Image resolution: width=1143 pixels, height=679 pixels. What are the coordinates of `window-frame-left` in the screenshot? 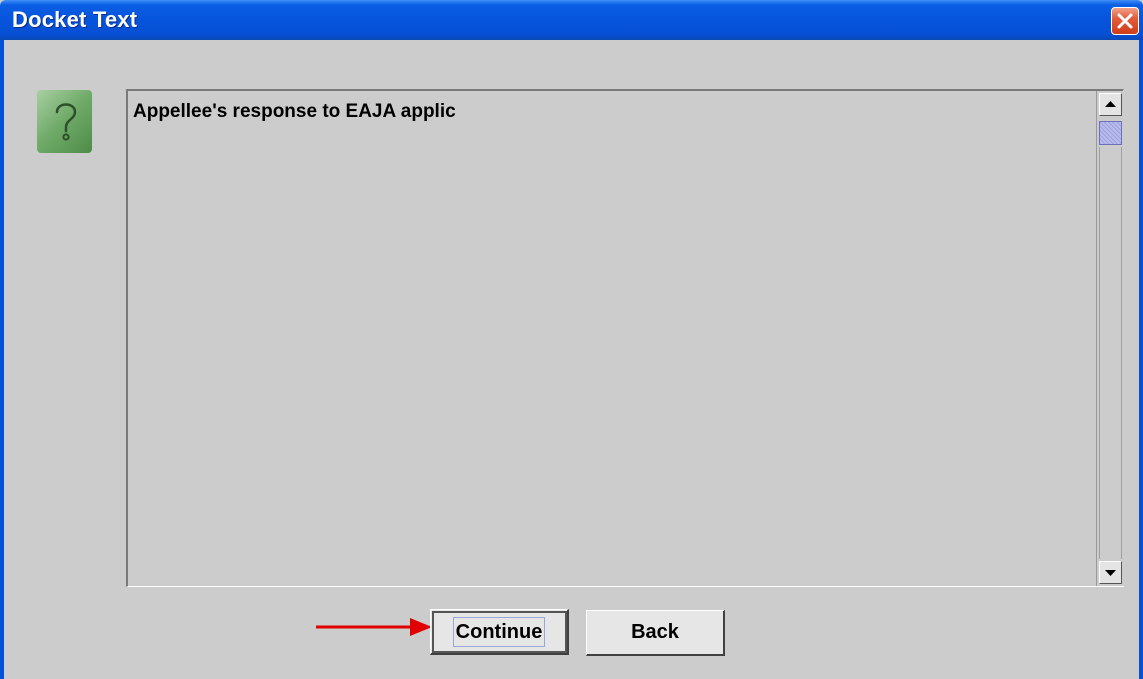 It's located at (2, 359).